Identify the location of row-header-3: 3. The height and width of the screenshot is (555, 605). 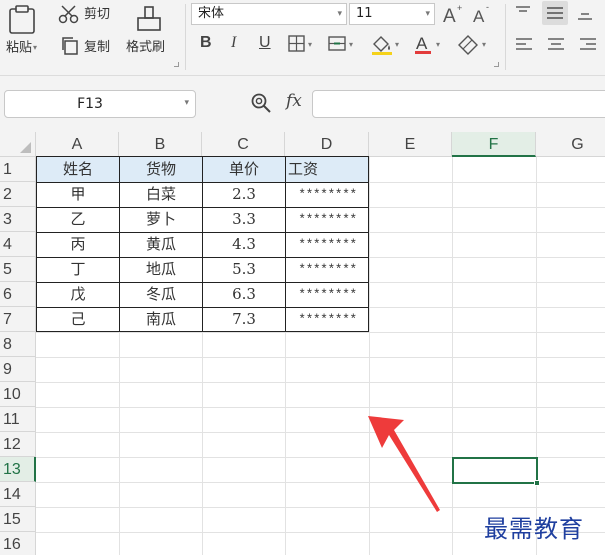
(18, 219).